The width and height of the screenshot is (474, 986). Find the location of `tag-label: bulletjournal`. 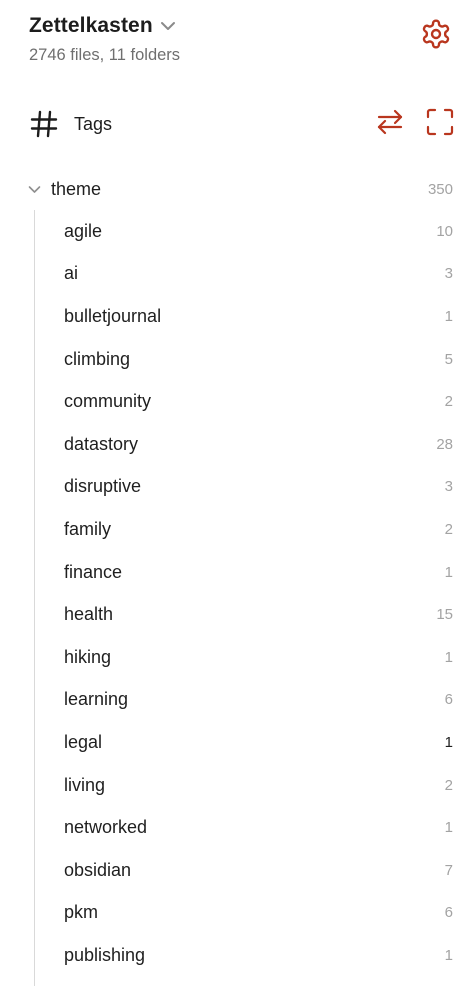

tag-label: bulletjournal is located at coordinates (113, 315).